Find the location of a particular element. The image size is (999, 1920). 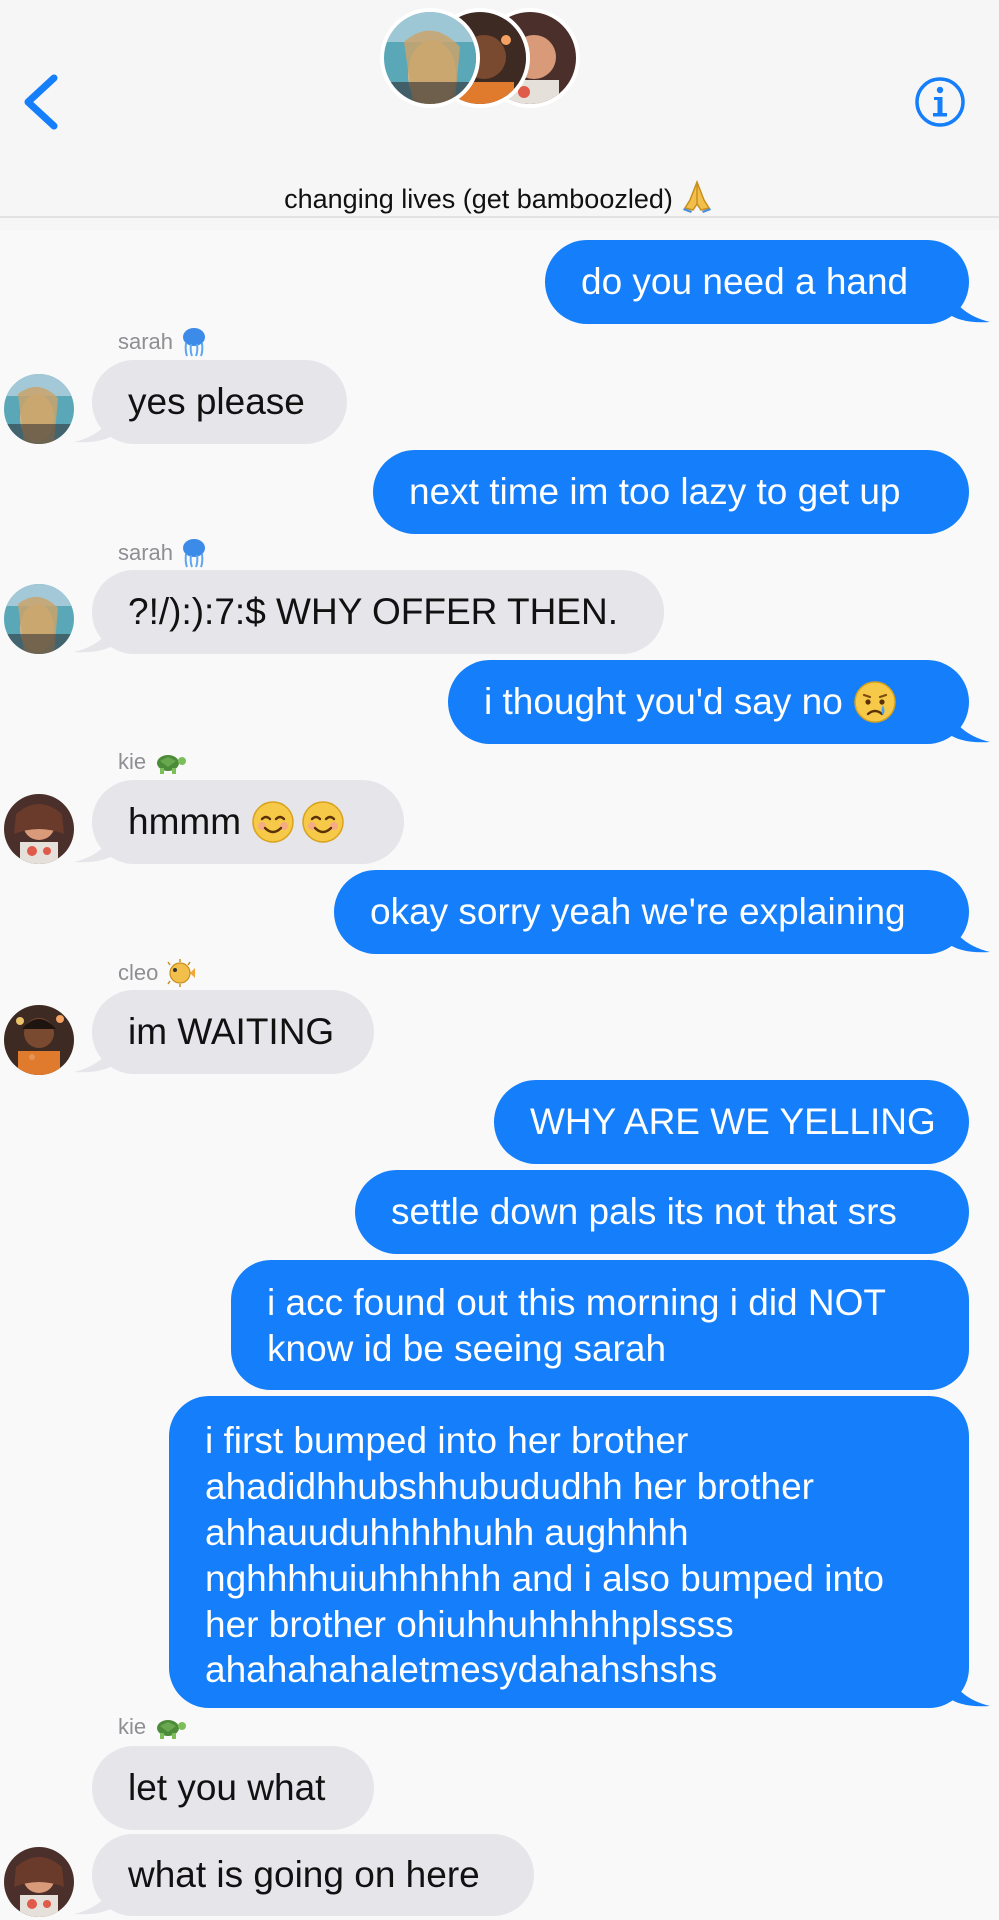

message-line: nghhhhuiuhhhhhh and i also bumped into is located at coordinates (544, 1578).